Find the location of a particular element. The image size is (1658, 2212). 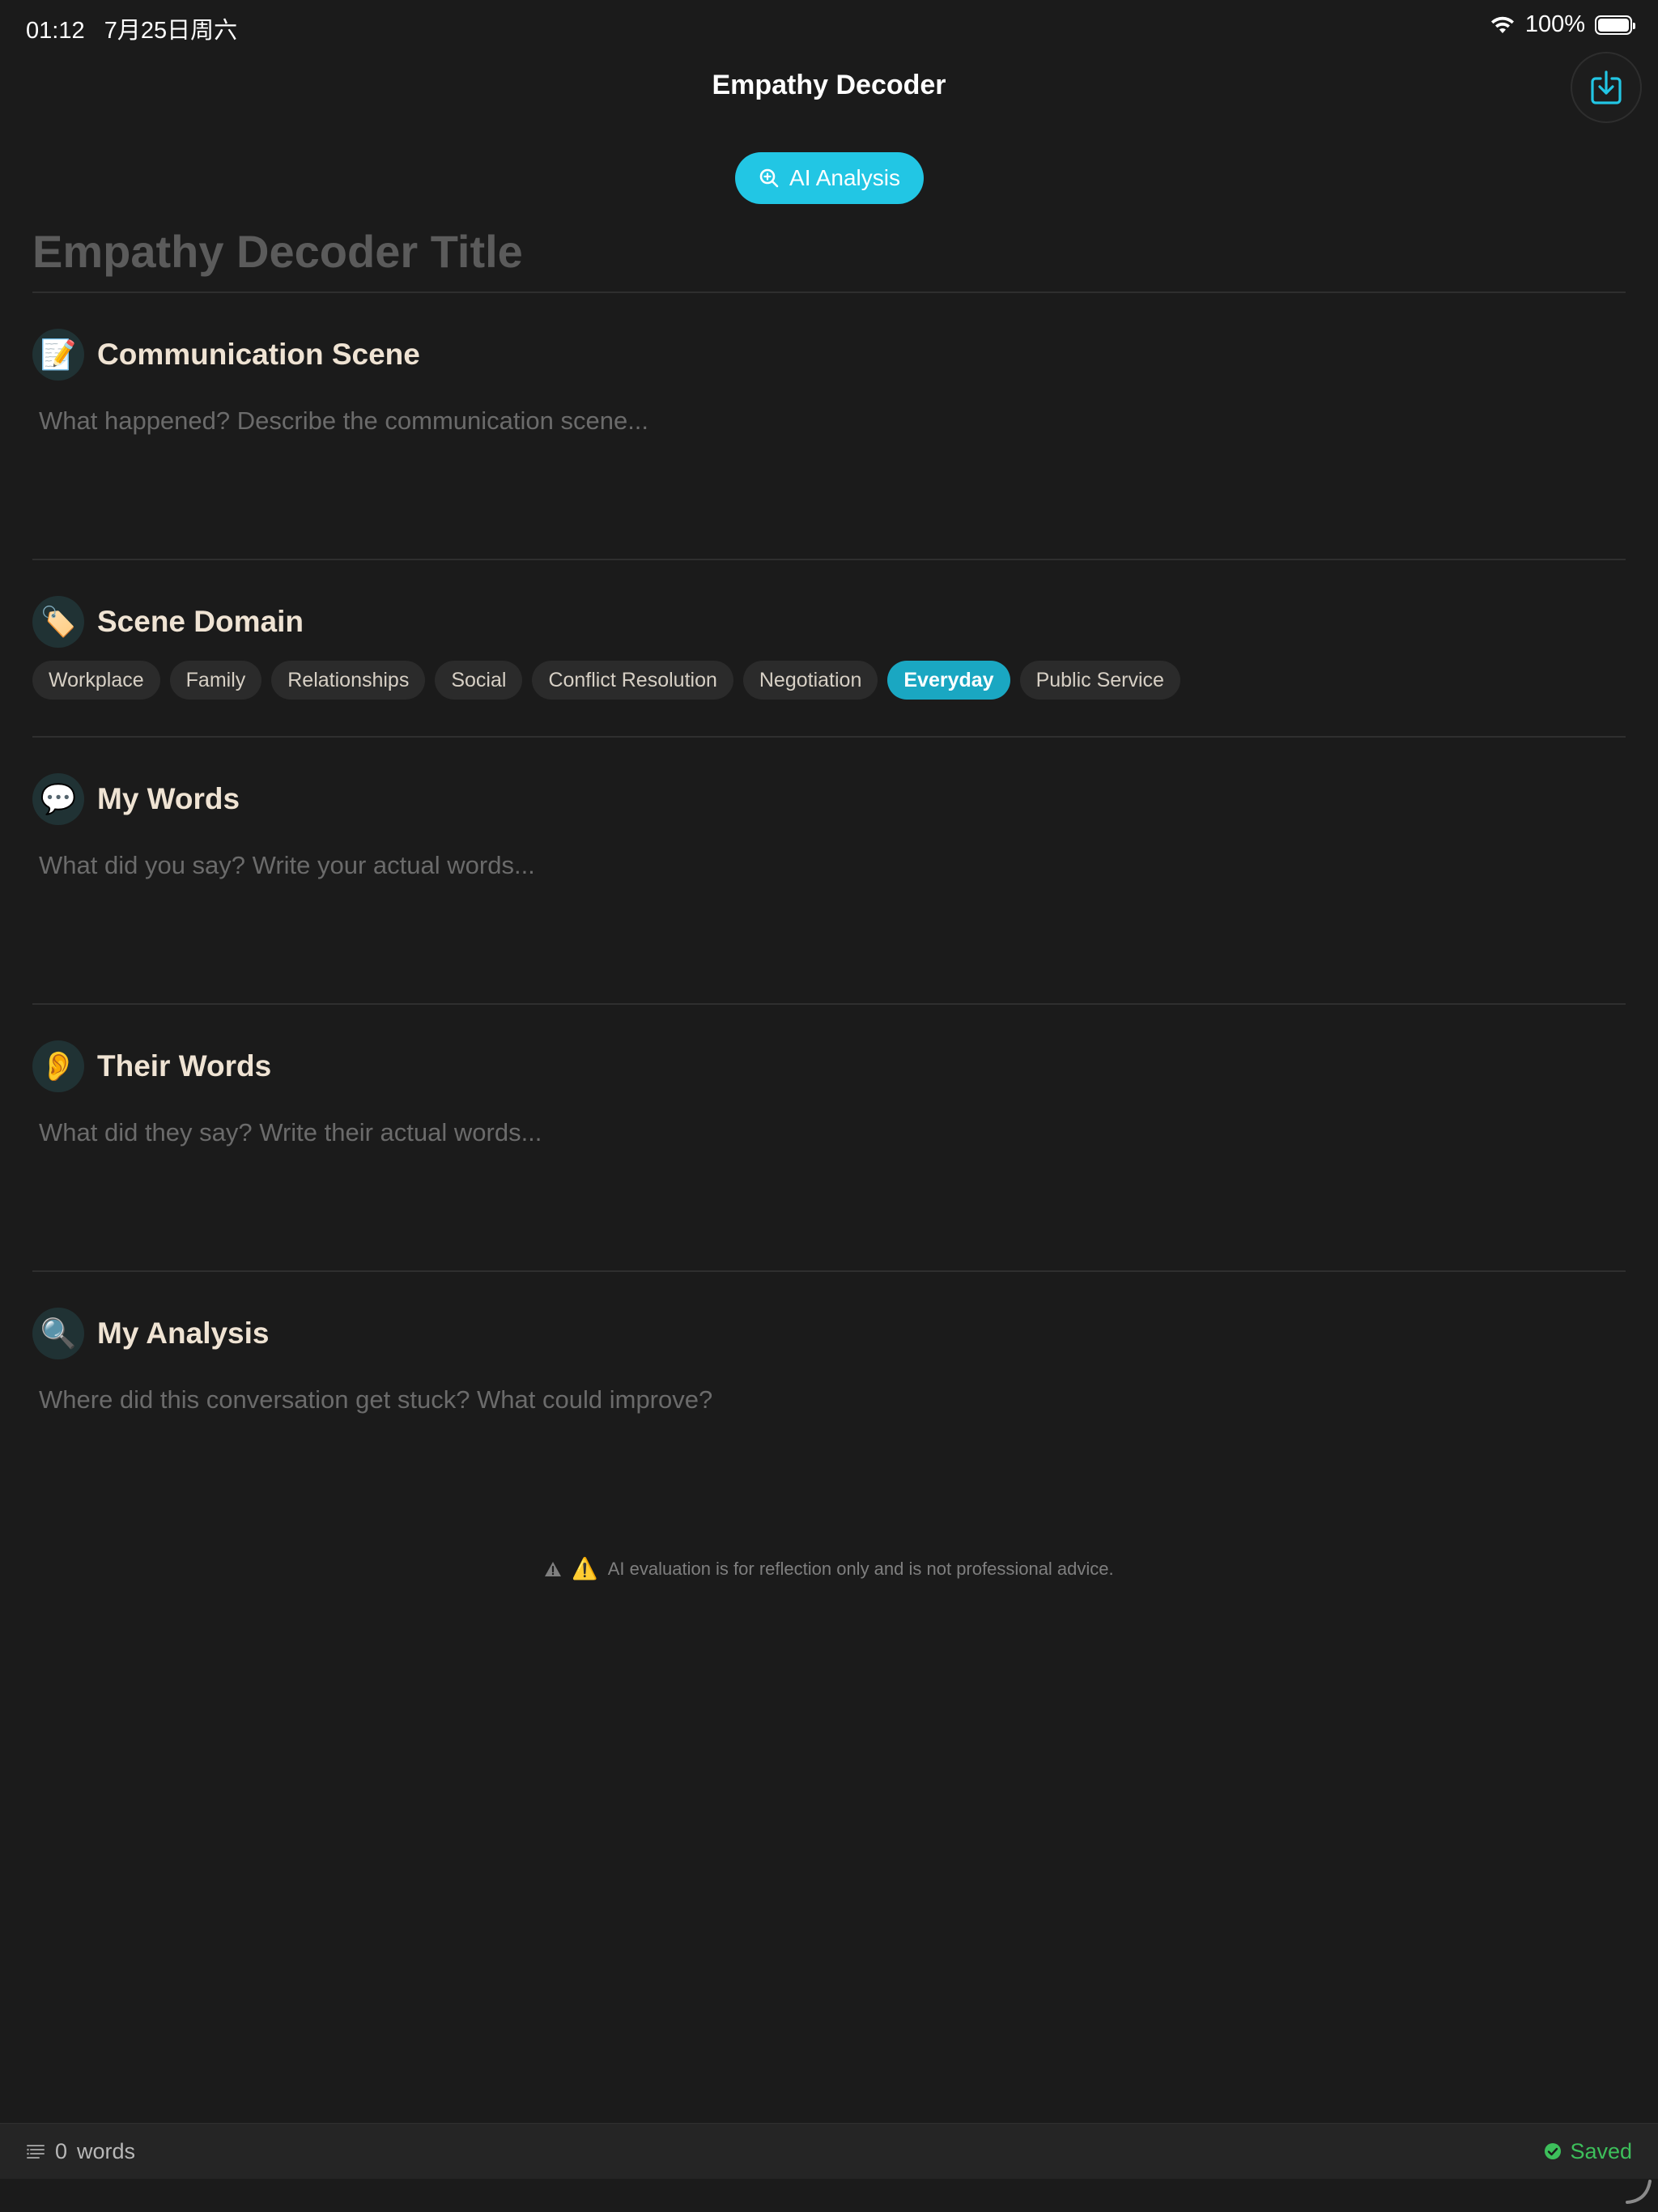

resize-handle-icon is located at coordinates (1638, 2191).